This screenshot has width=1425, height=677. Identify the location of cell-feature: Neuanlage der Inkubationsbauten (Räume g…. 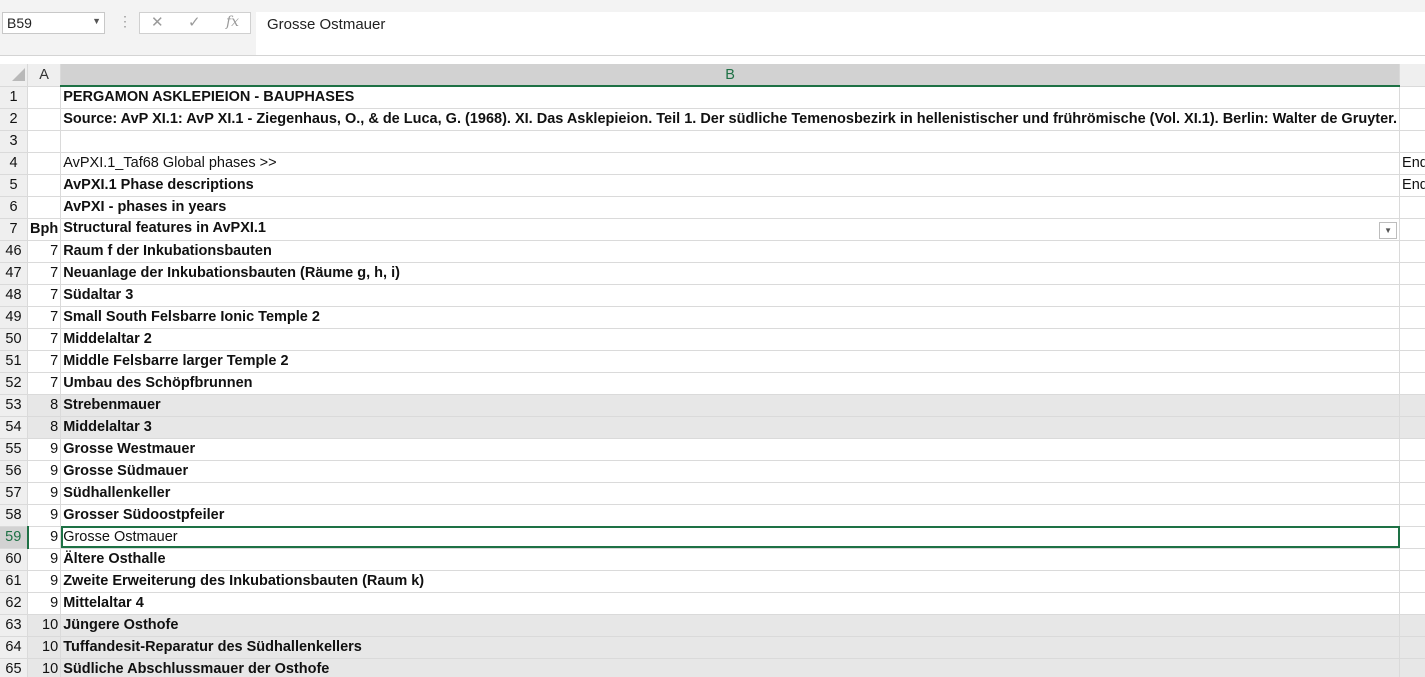
(730, 273).